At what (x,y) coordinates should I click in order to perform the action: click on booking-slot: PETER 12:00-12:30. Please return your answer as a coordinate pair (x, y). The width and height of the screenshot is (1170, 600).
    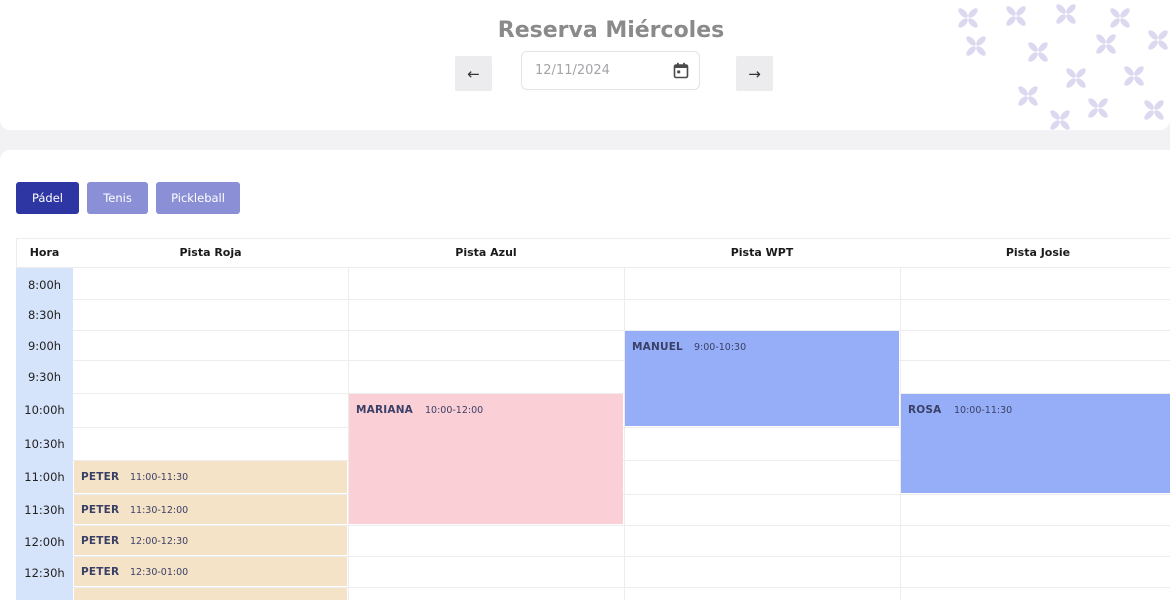
    Looking at the image, I should click on (210, 540).